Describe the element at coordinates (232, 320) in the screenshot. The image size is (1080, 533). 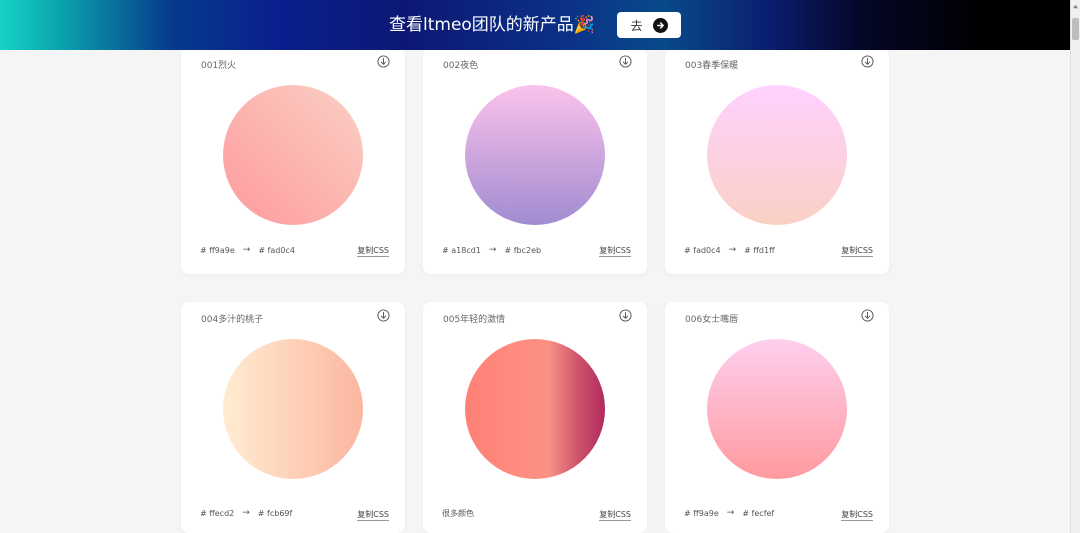
I see `card-title: 004多汁的桃子` at that location.